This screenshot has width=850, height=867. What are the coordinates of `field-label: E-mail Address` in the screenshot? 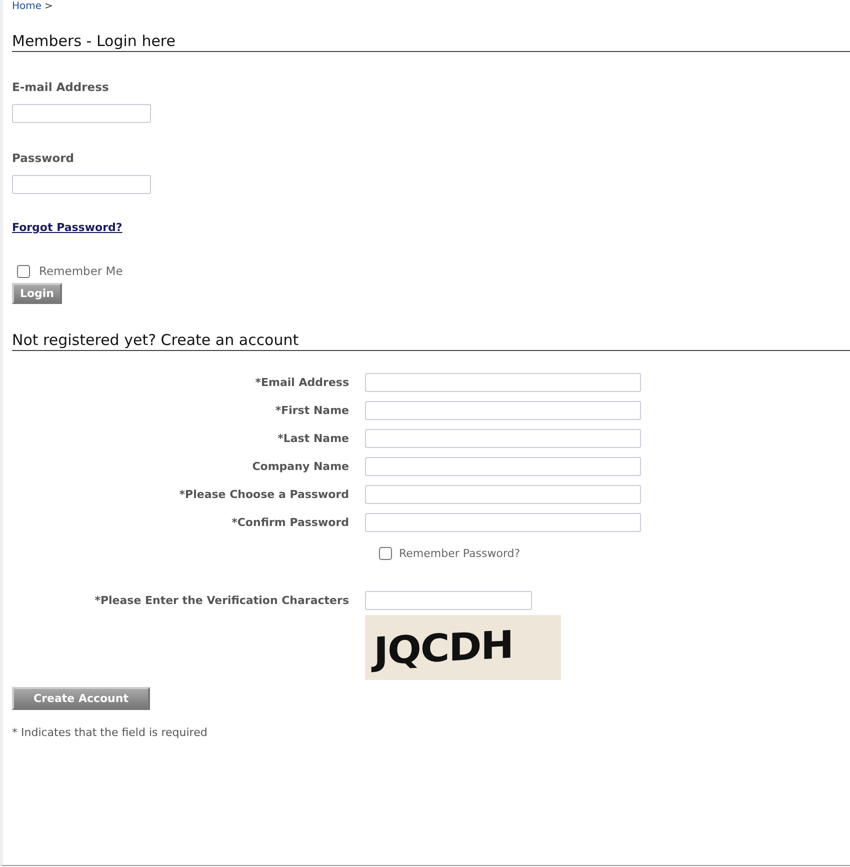 It's located at (60, 87).